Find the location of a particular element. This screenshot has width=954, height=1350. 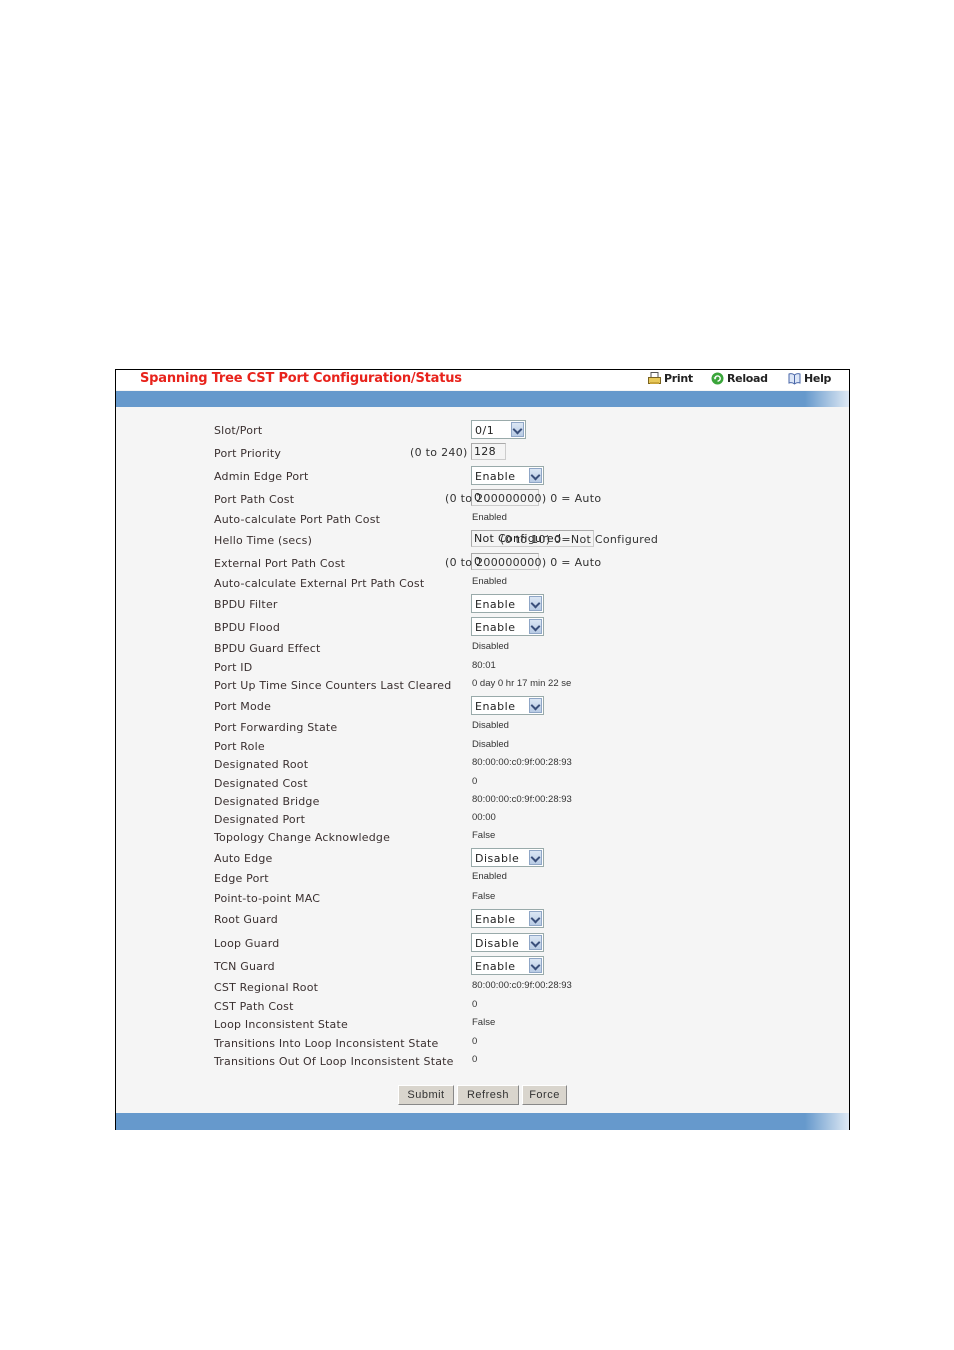

print-button: Print is located at coordinates (670, 378).